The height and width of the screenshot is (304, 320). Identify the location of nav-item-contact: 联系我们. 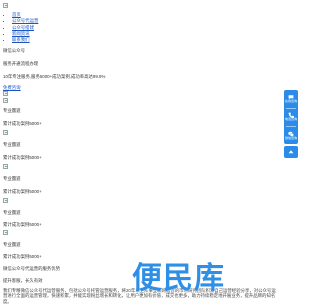
(25, 40).